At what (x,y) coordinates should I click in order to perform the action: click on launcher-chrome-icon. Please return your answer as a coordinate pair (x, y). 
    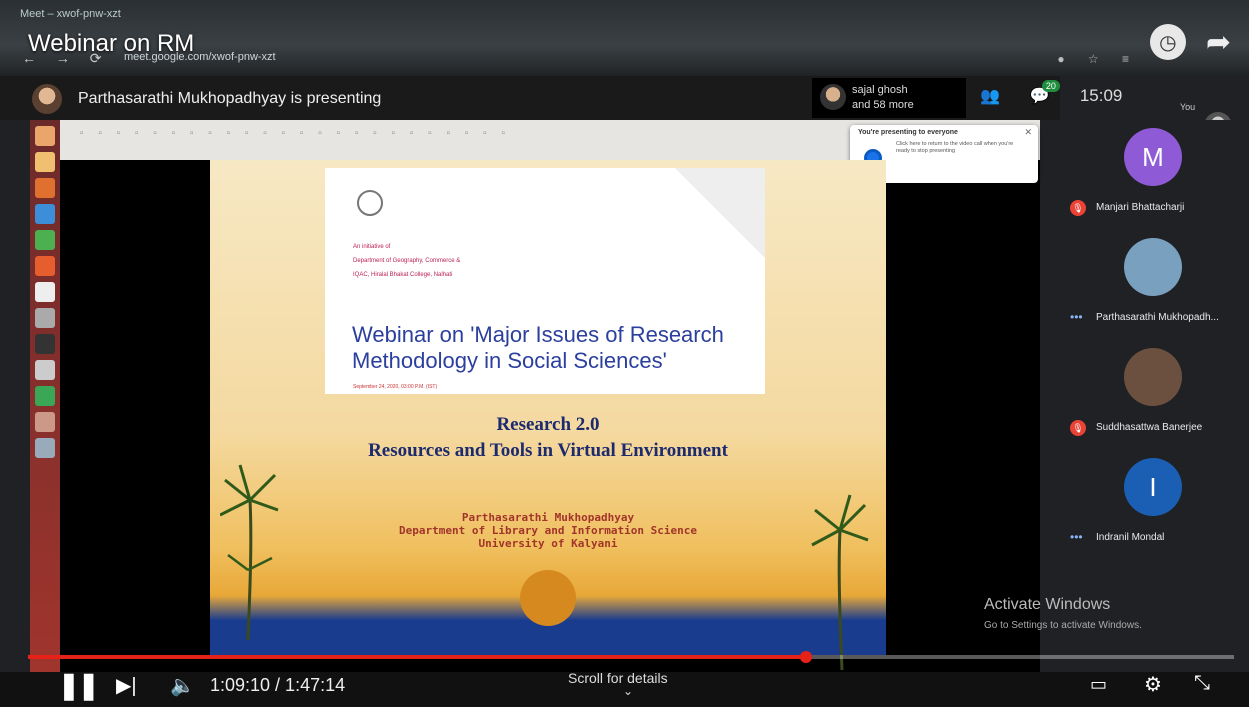
    Looking at the image, I should click on (45, 396).